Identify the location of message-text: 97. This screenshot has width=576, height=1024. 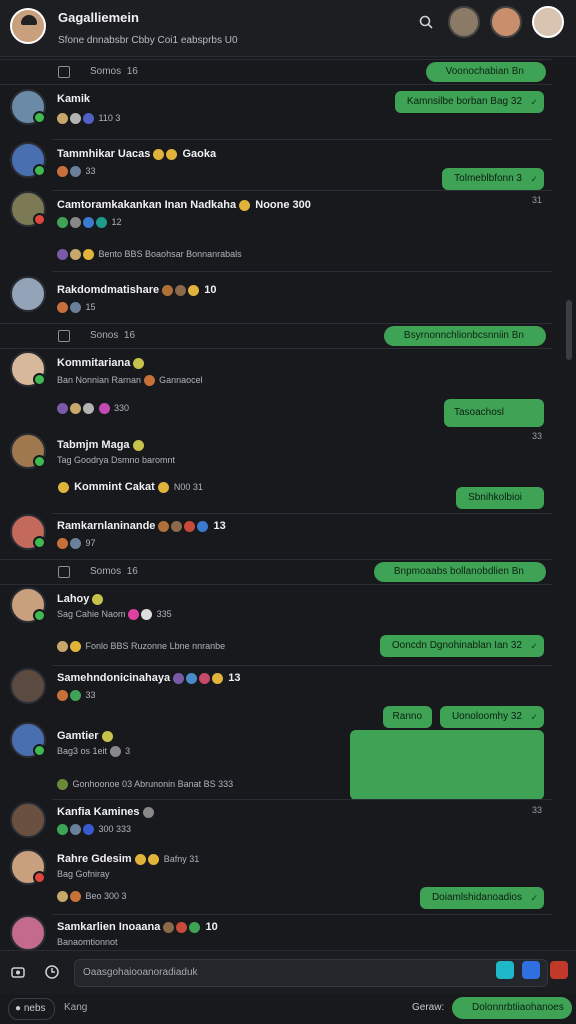
(76, 544).